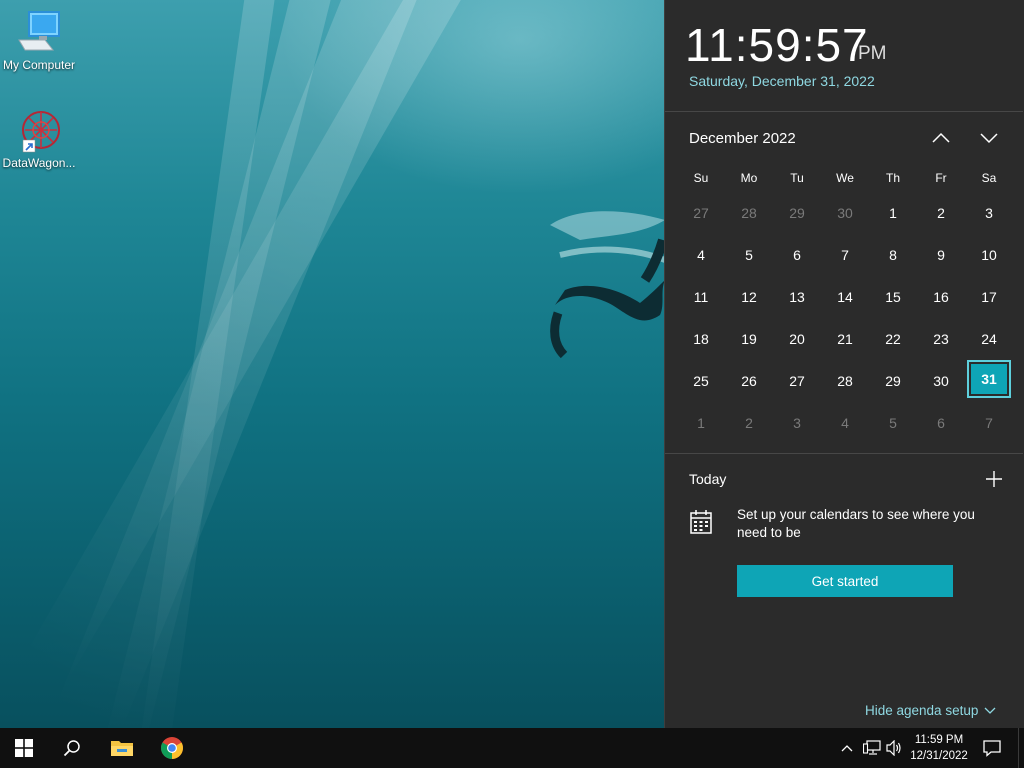 The image size is (1024, 768). Describe the element at coordinates (892, 178) in the screenshot. I see `weekday-label: Th` at that location.